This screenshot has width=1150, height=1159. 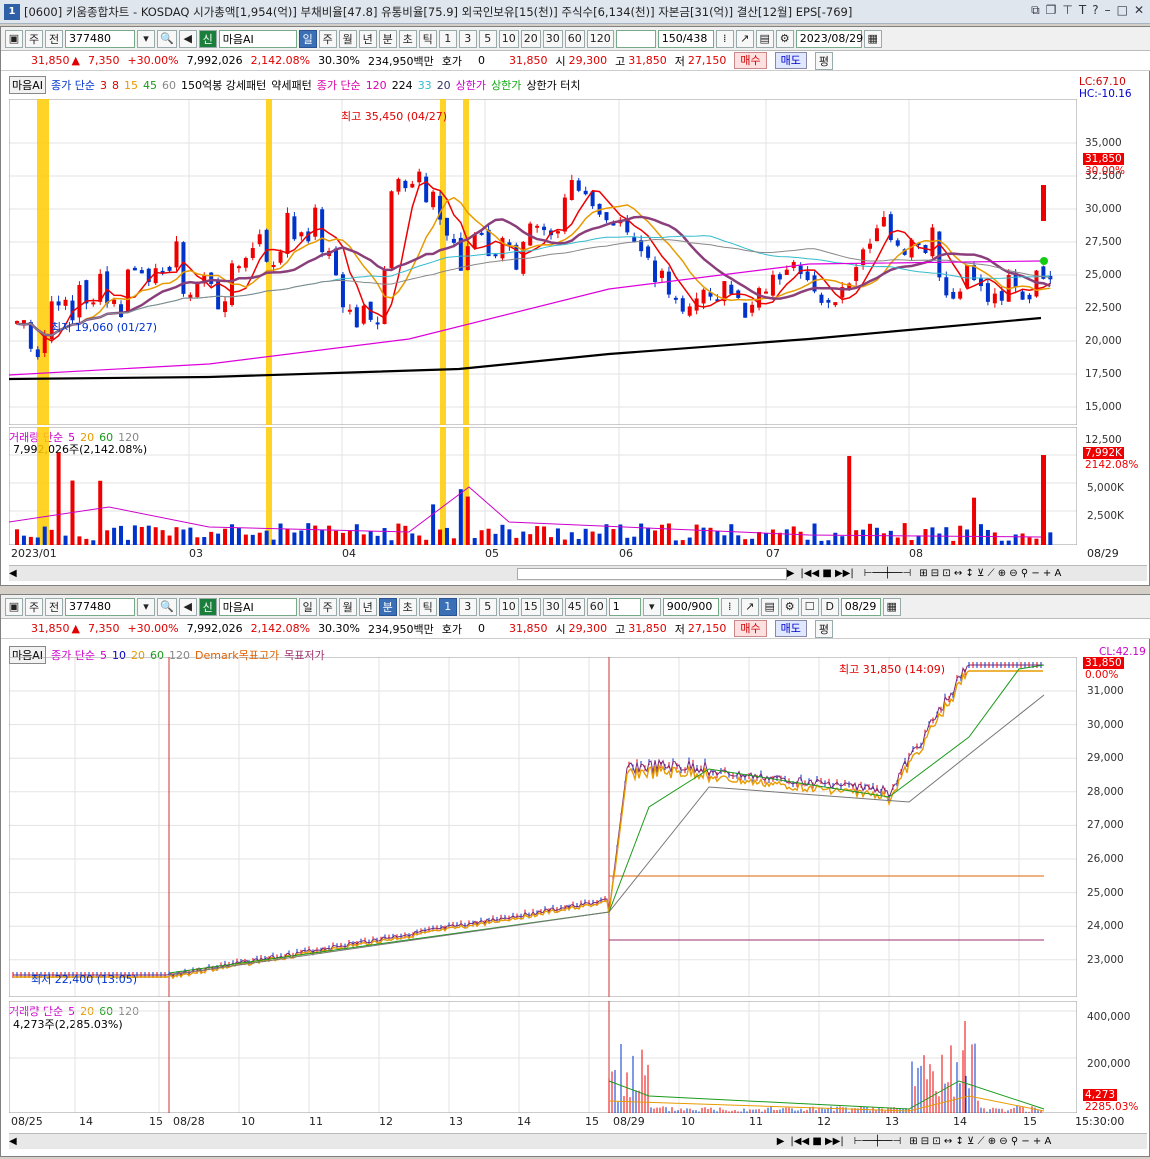 What do you see at coordinates (574, 606) in the screenshot?
I see `num-45: 45` at bounding box center [574, 606].